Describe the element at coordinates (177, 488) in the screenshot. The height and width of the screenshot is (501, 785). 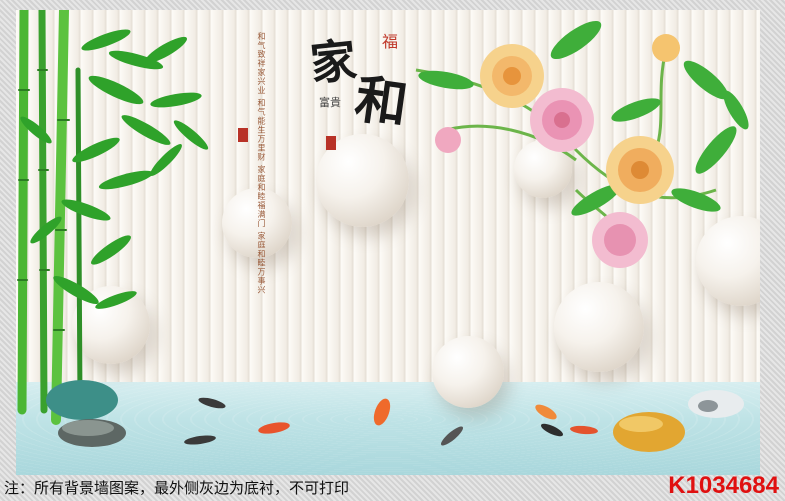
I see `printing-note: 注：所有背景墙图案，最外侧灰边为底衬，不可打印` at that location.